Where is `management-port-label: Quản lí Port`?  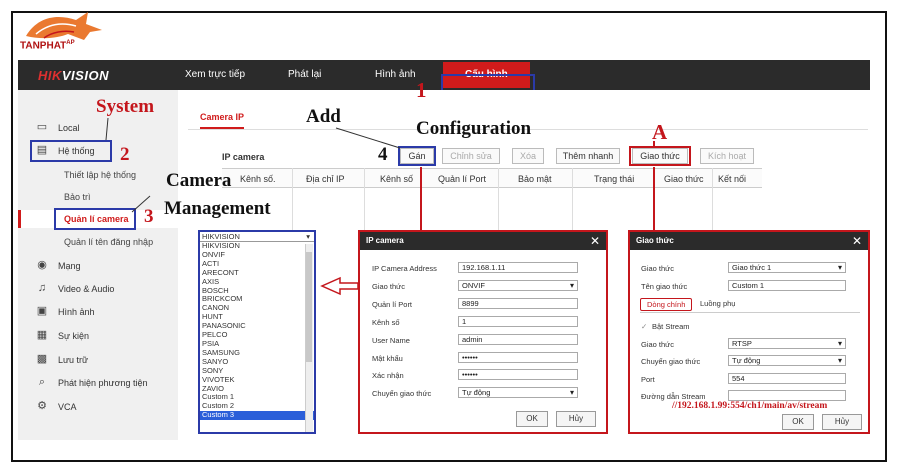 management-port-label: Quản lí Port is located at coordinates (392, 304).